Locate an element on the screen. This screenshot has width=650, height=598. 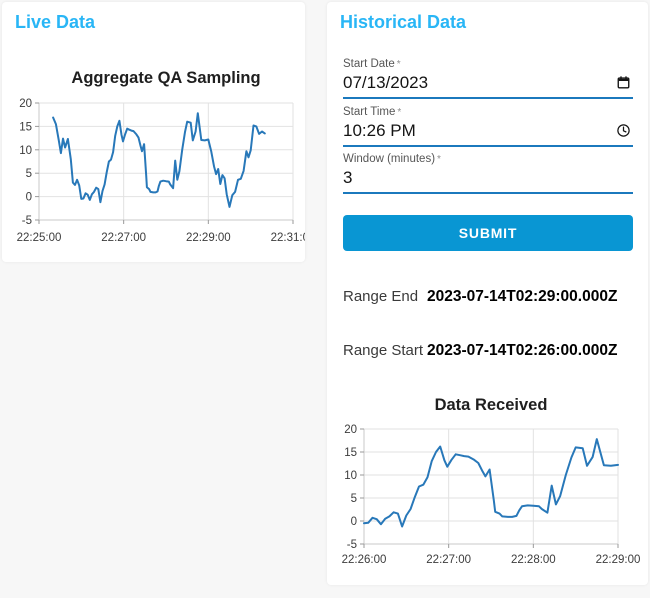
start-date-input is located at coordinates (488, 85).